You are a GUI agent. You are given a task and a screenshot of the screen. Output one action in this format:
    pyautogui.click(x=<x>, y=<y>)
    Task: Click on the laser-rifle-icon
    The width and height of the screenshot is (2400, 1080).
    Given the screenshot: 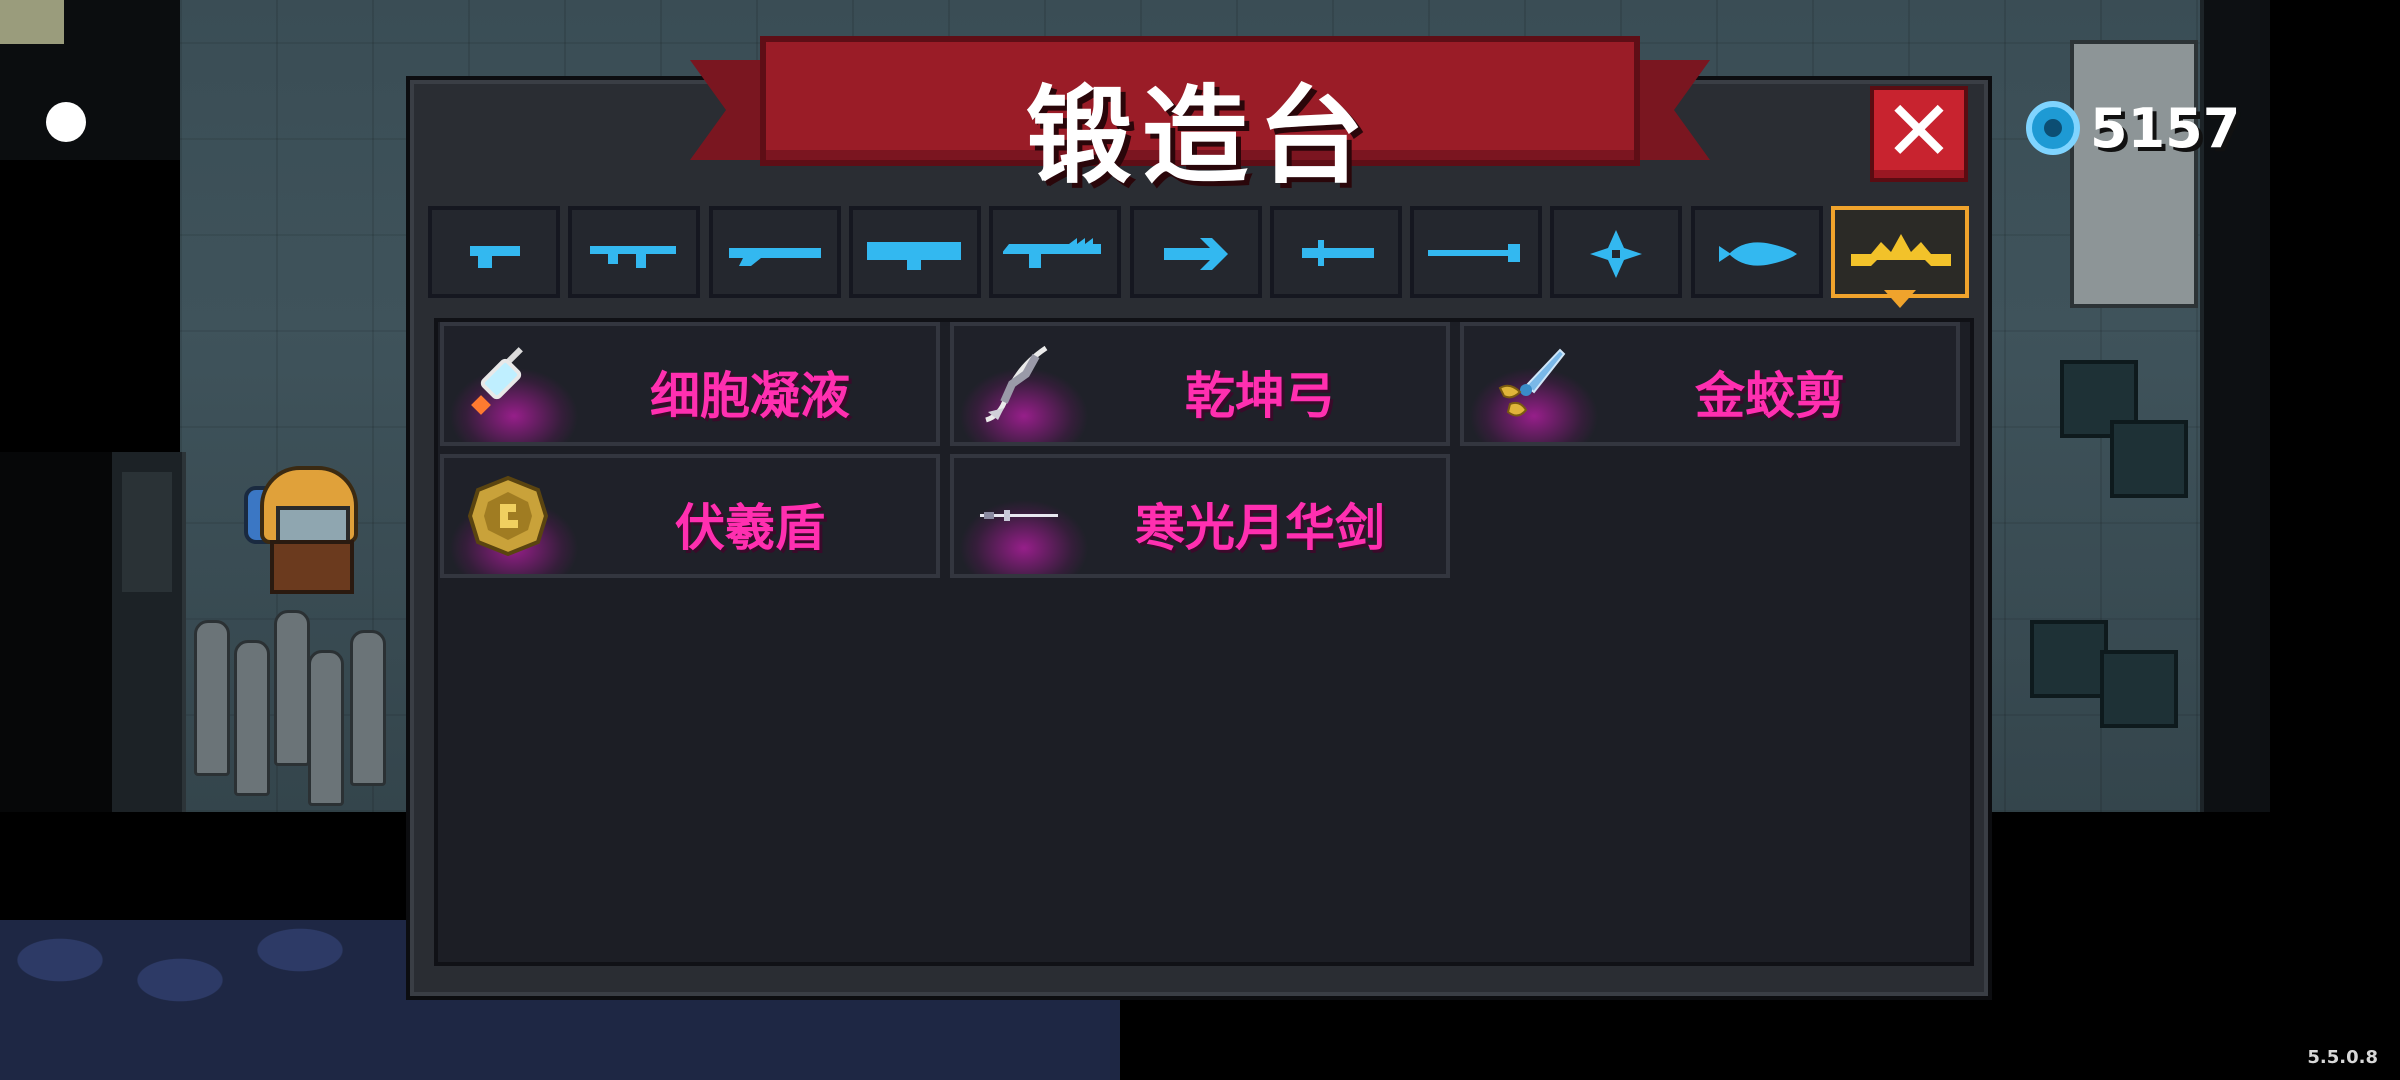 What is the action you would take?
    pyautogui.click(x=1052, y=253)
    